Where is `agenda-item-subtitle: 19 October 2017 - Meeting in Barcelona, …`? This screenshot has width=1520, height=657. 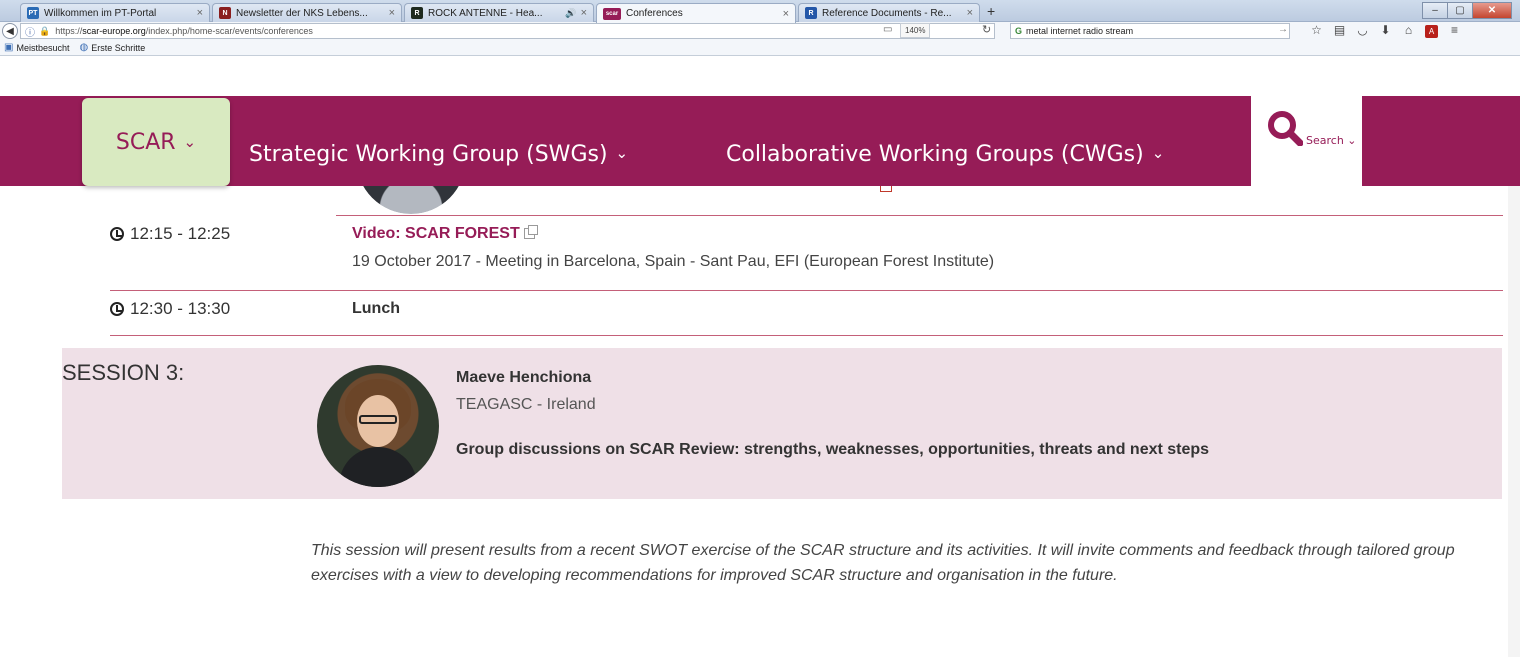 agenda-item-subtitle: 19 October 2017 - Meeting in Barcelona, … is located at coordinates (673, 261).